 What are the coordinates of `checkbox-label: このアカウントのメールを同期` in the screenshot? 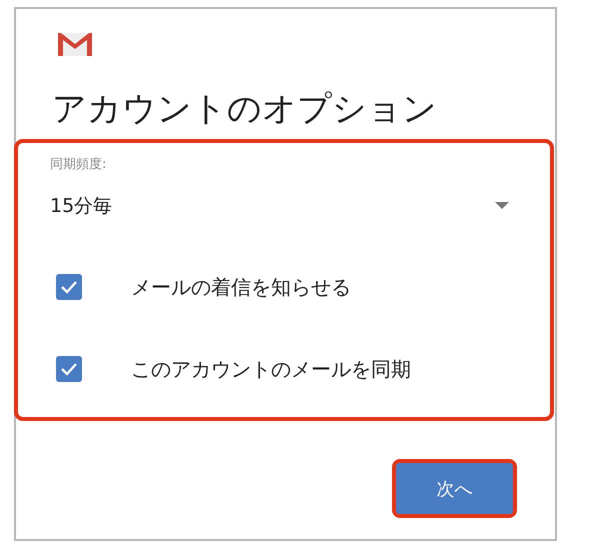 It's located at (271, 369).